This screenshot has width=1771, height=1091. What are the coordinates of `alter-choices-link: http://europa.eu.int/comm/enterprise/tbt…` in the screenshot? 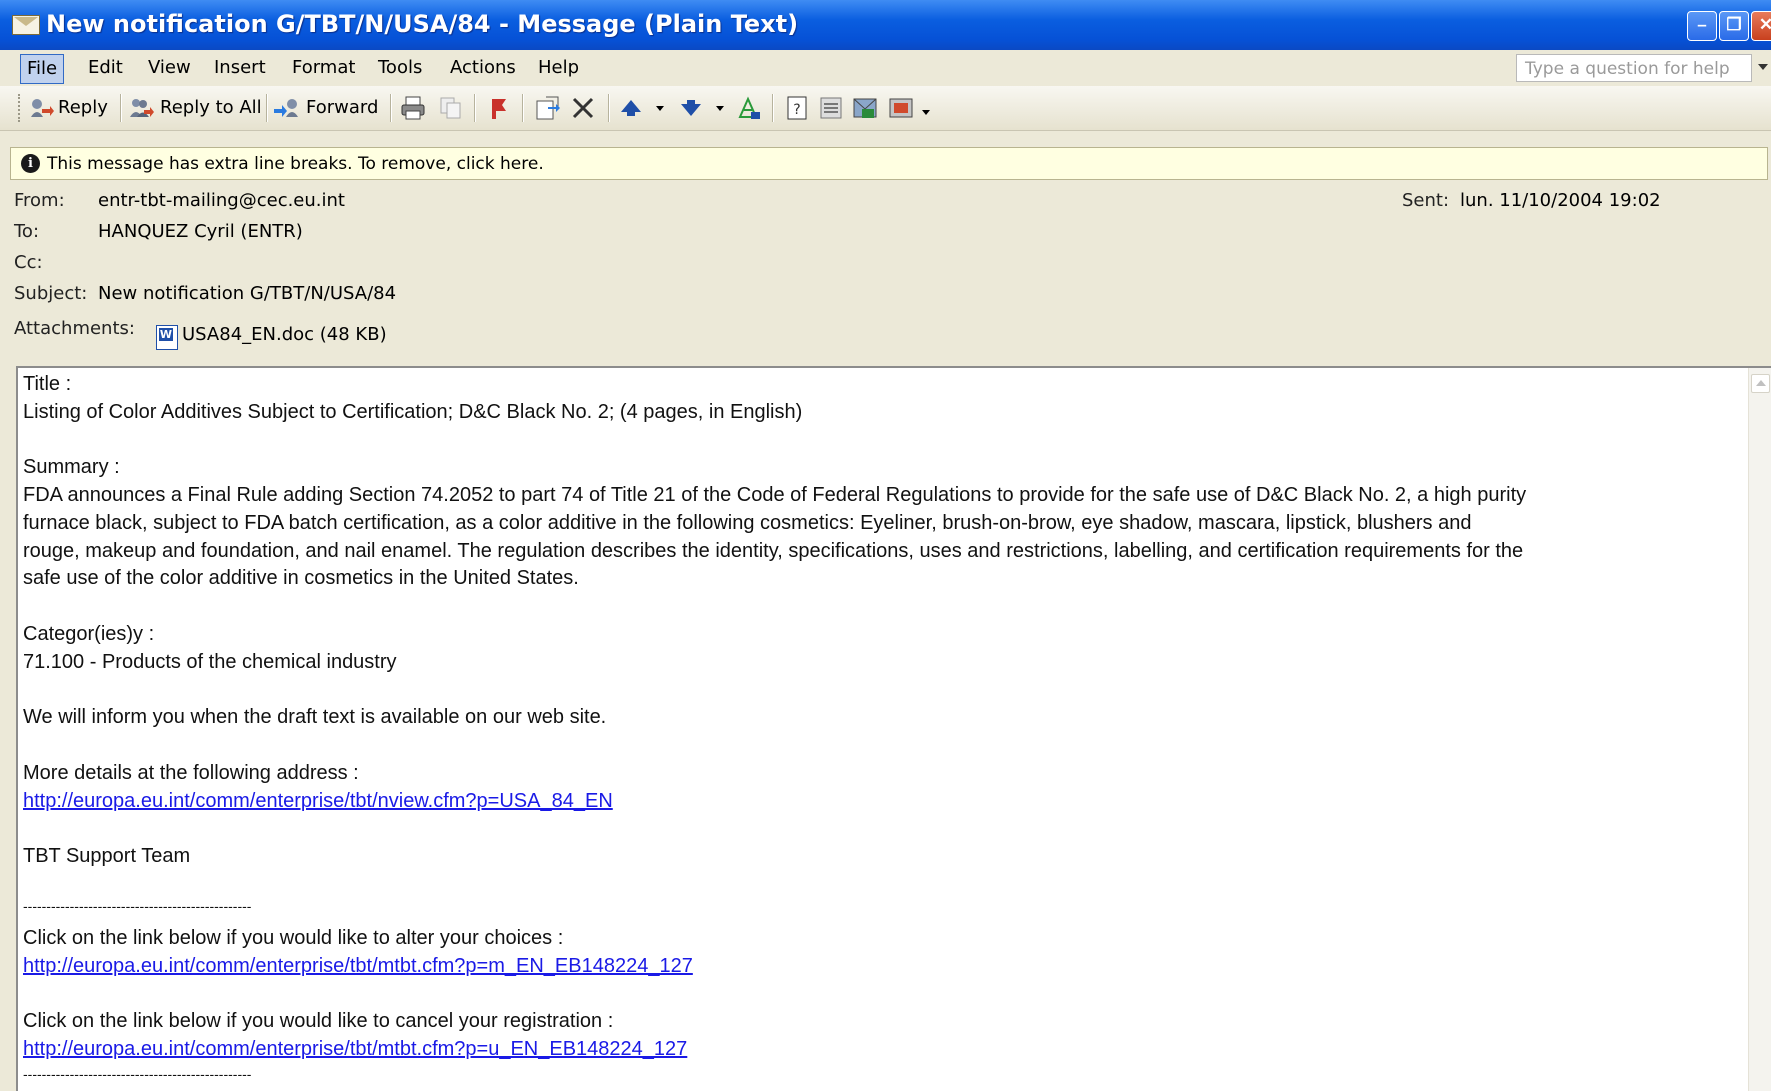 It's located at (358, 966).